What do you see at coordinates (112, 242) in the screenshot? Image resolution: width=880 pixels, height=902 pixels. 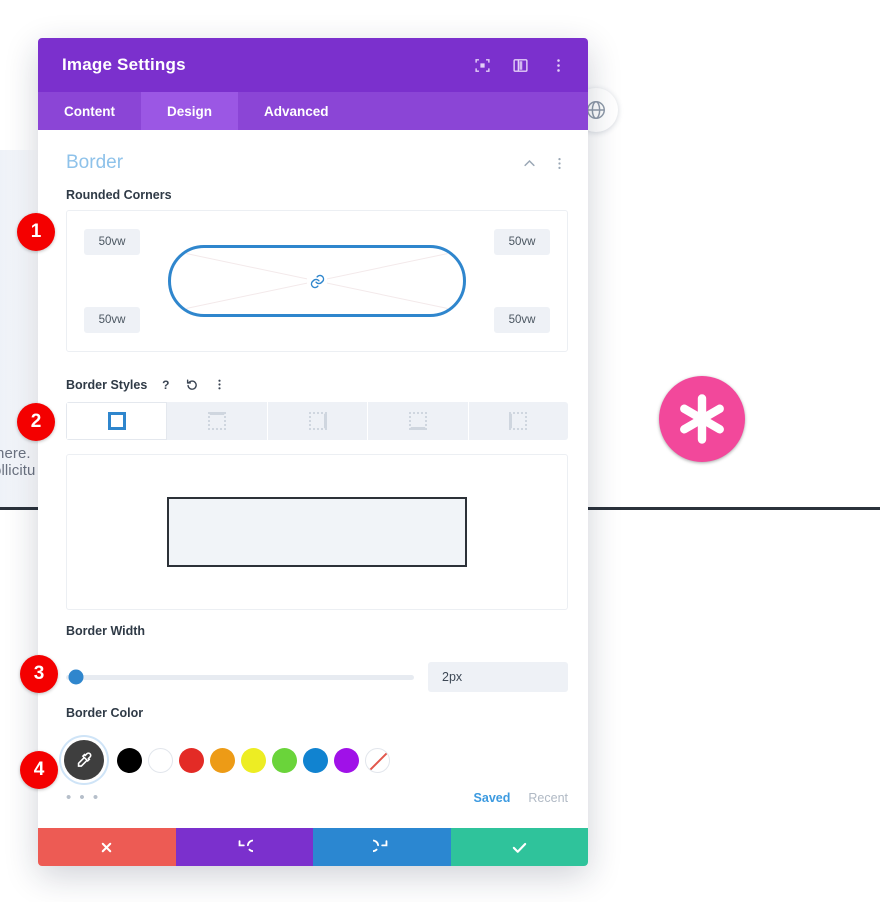 I see `corner-input-top-left: 50vw` at bounding box center [112, 242].